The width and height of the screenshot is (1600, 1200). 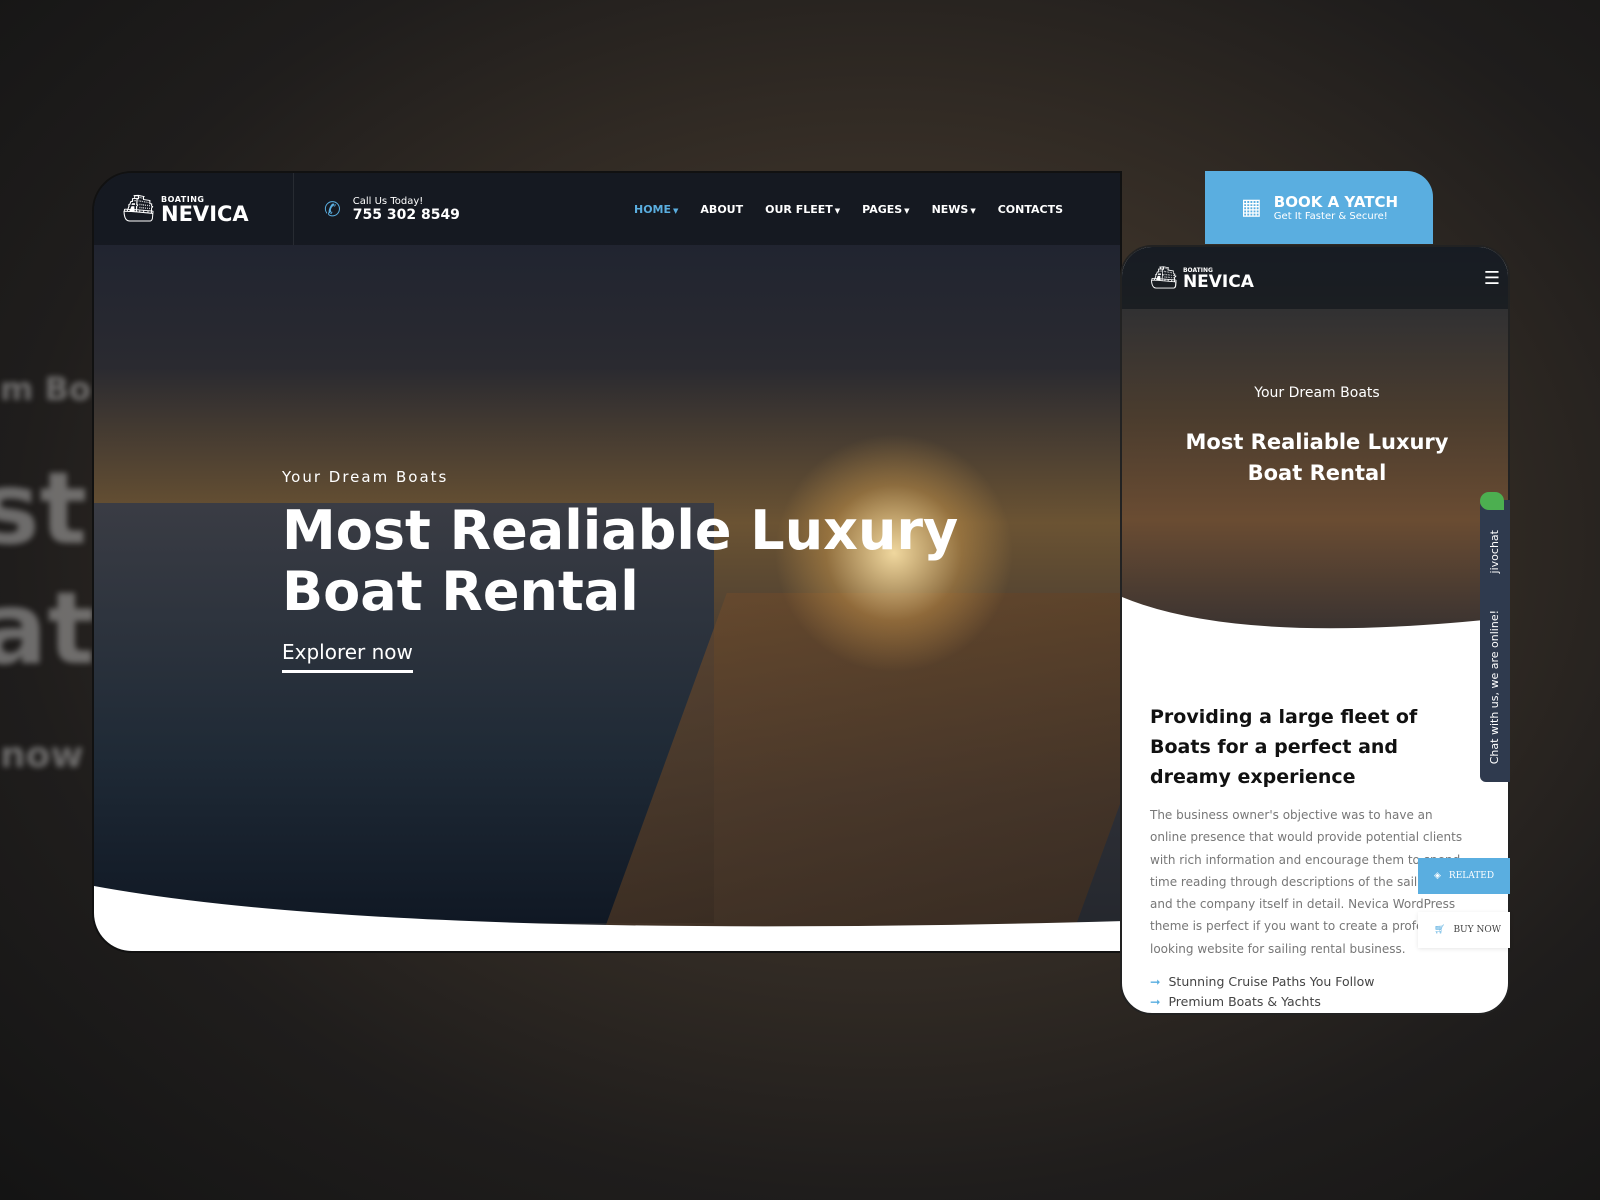 What do you see at coordinates (1251, 207) in the screenshot?
I see `calendar-icon: ▦` at bounding box center [1251, 207].